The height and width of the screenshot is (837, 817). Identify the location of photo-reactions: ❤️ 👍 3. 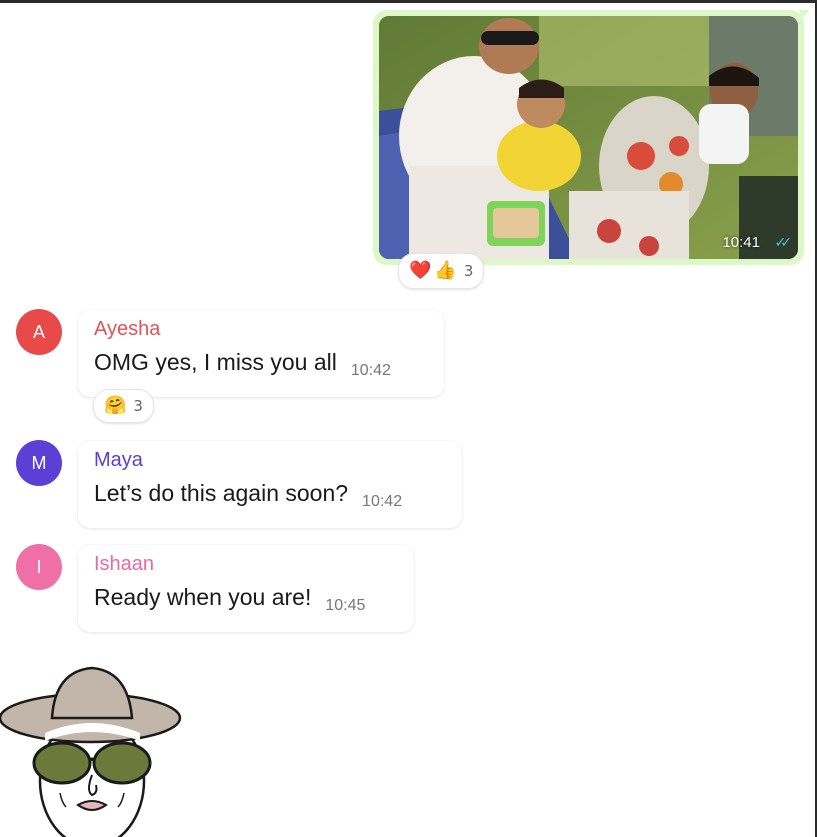
(441, 271).